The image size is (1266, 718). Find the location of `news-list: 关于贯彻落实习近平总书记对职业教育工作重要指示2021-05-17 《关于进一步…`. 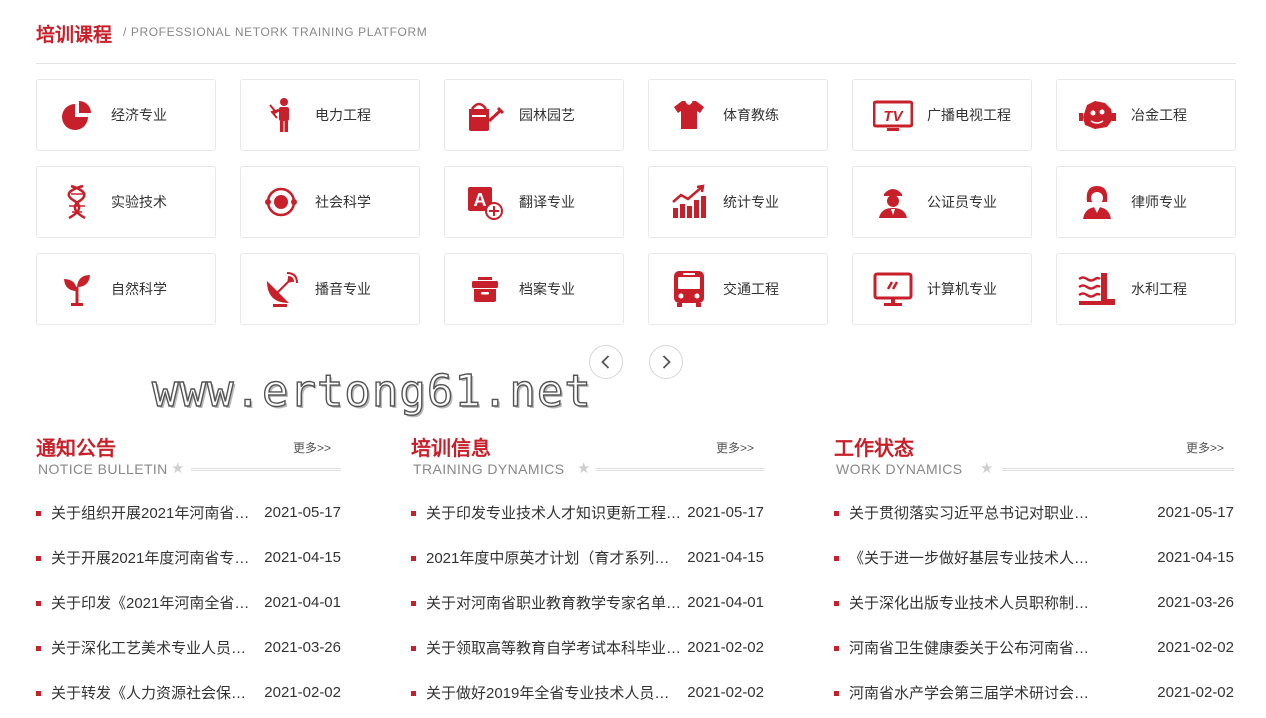

news-list: 关于贯彻落实习近平总书记对职业教育工作重要指示2021-05-17 《关于进一步… is located at coordinates (1034, 602).